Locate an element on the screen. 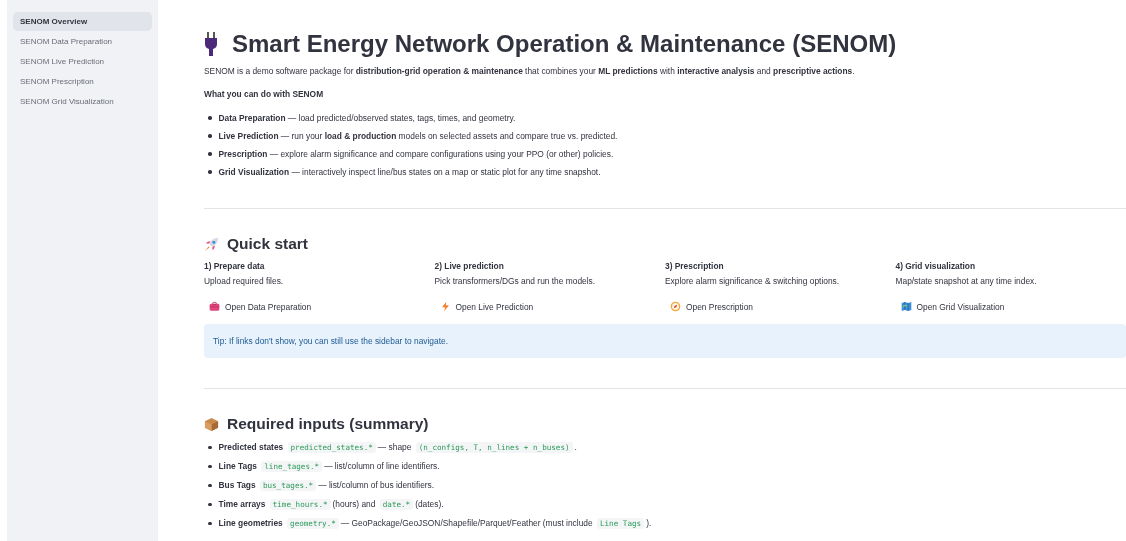 This screenshot has height=541, width=1126. step-title: 4) Grid visualization is located at coordinates (936, 266).